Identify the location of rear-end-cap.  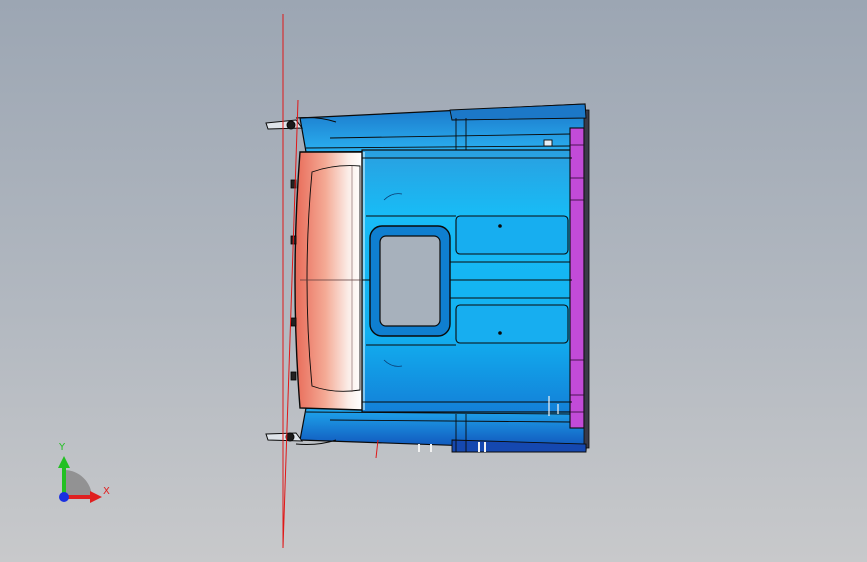
(586, 279).